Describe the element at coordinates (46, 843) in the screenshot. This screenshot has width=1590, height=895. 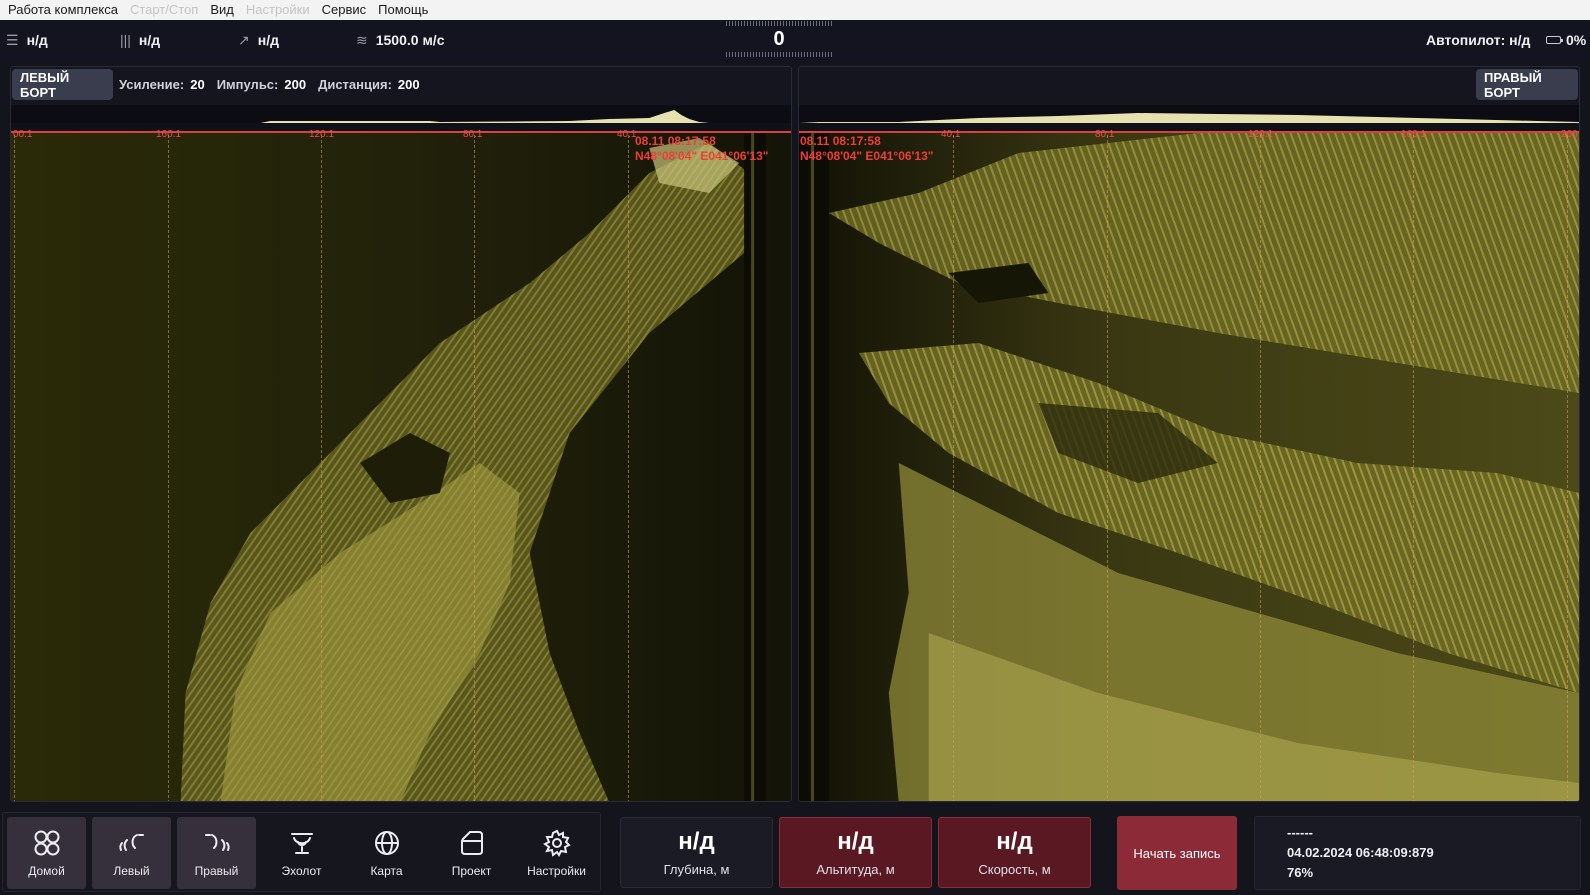
I see `home-grid-icon` at that location.